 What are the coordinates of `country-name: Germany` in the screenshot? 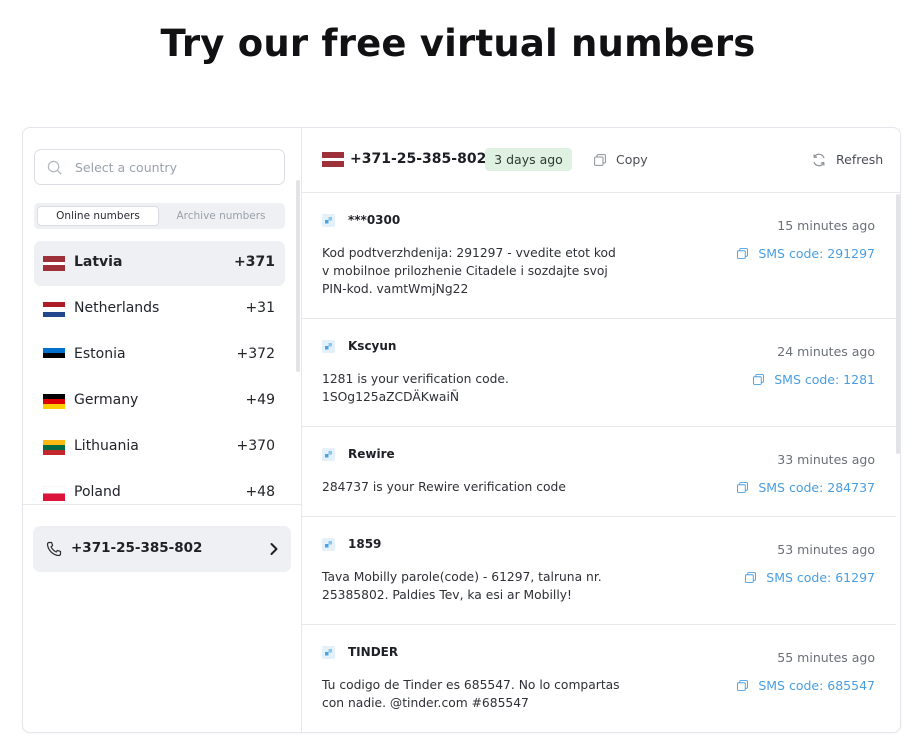 It's located at (106, 400).